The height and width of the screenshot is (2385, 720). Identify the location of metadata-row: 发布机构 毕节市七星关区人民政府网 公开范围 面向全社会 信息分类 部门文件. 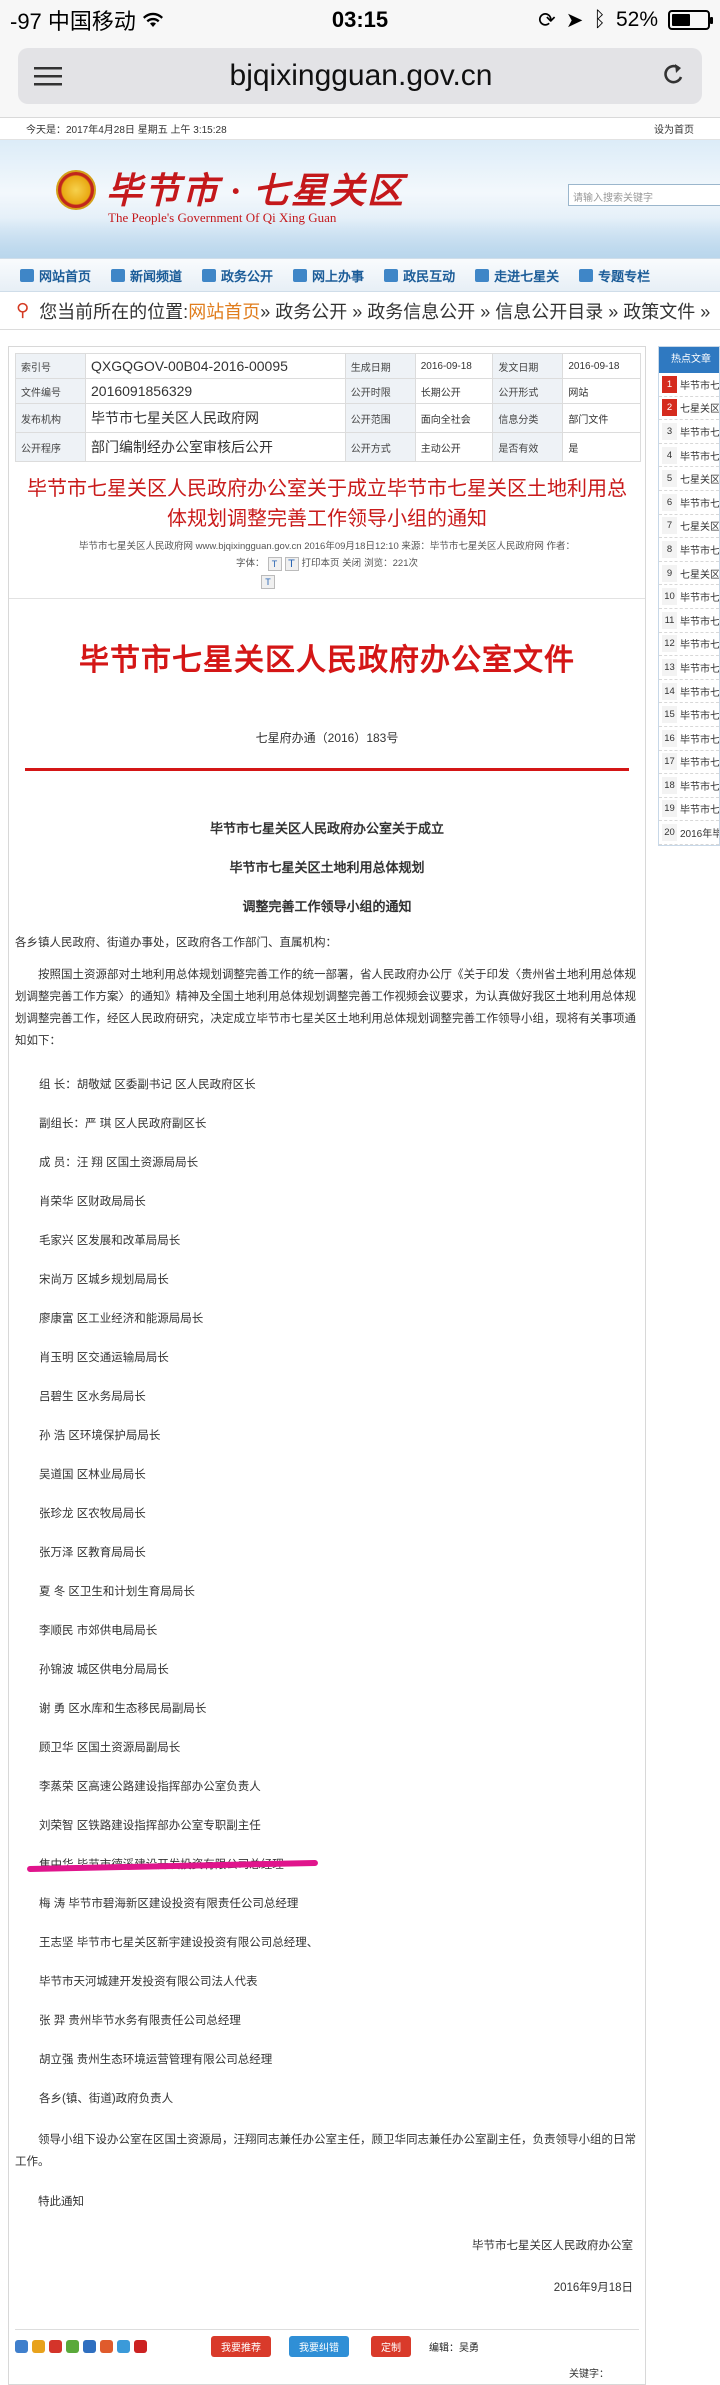
(328, 418).